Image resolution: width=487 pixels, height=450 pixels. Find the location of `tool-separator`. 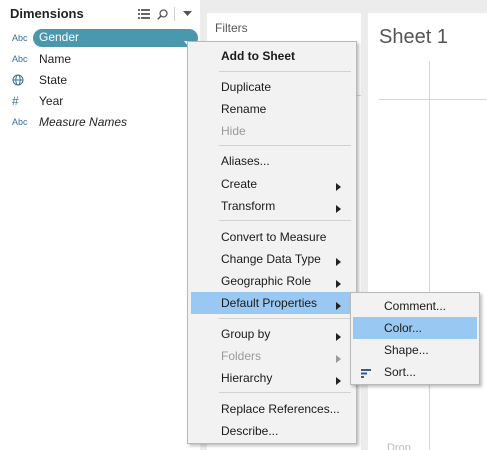

tool-separator is located at coordinates (174, 14).